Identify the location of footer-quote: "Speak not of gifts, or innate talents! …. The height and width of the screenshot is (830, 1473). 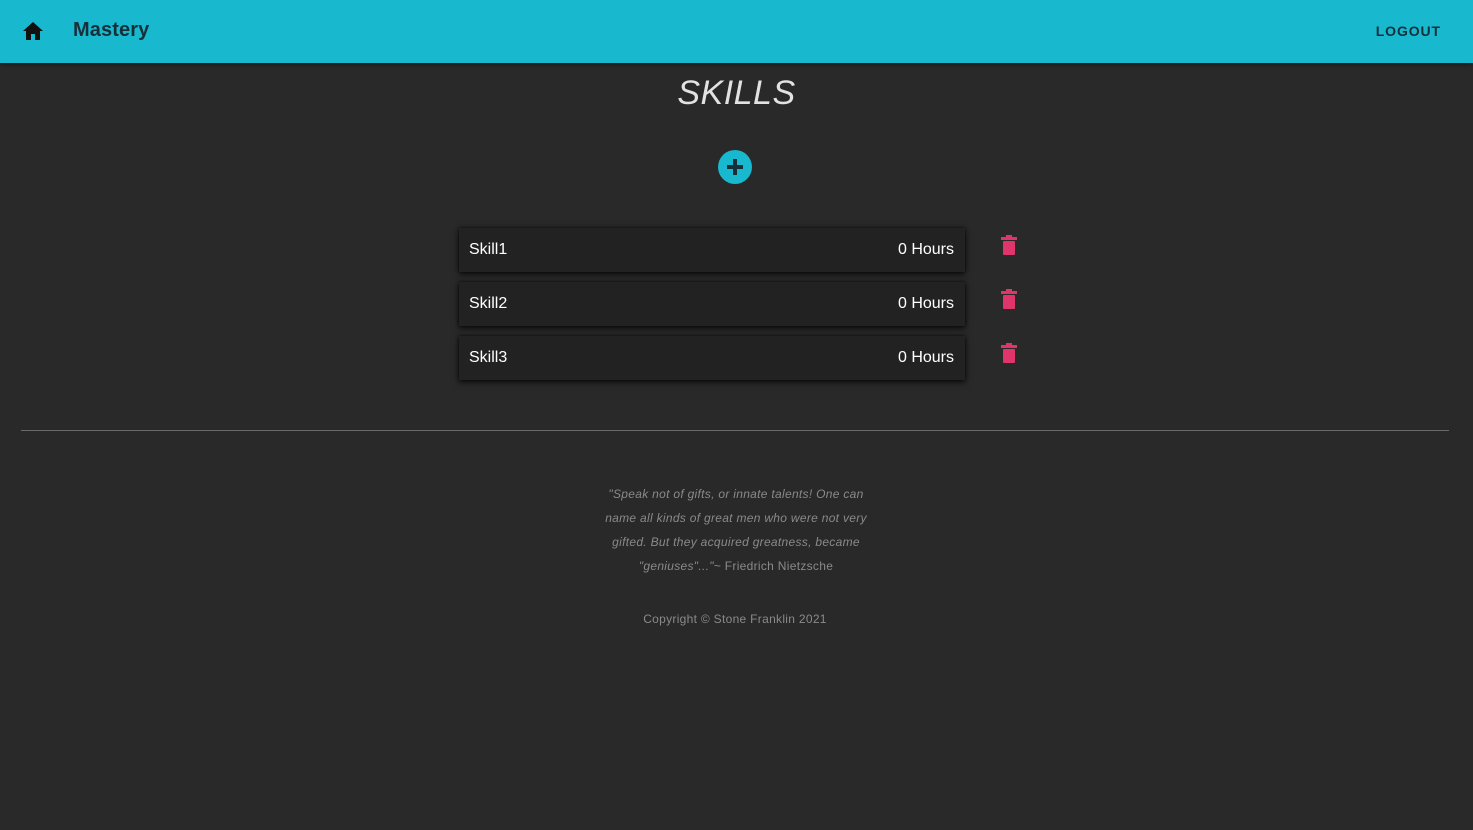
(736, 530).